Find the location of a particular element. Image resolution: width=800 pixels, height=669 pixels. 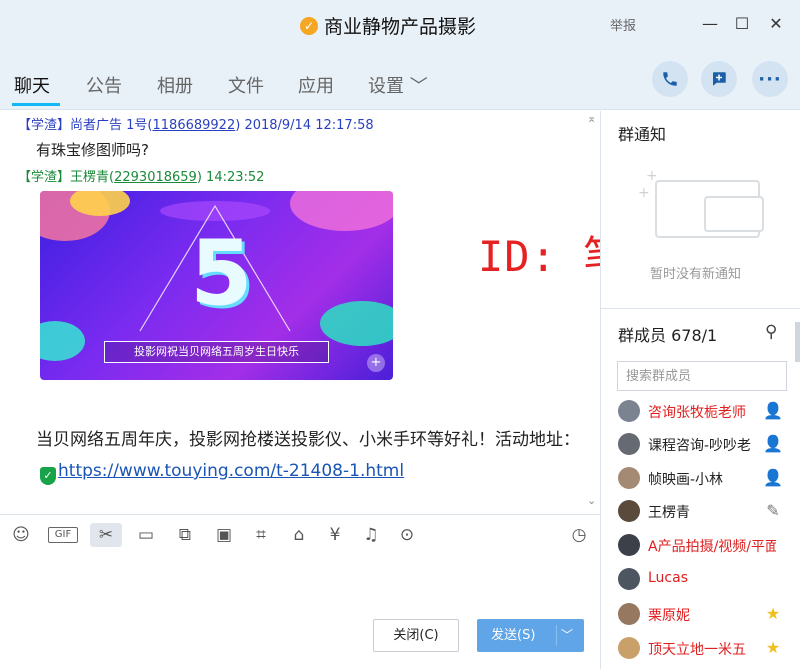

tab-files: 文件 is located at coordinates (246, 85).